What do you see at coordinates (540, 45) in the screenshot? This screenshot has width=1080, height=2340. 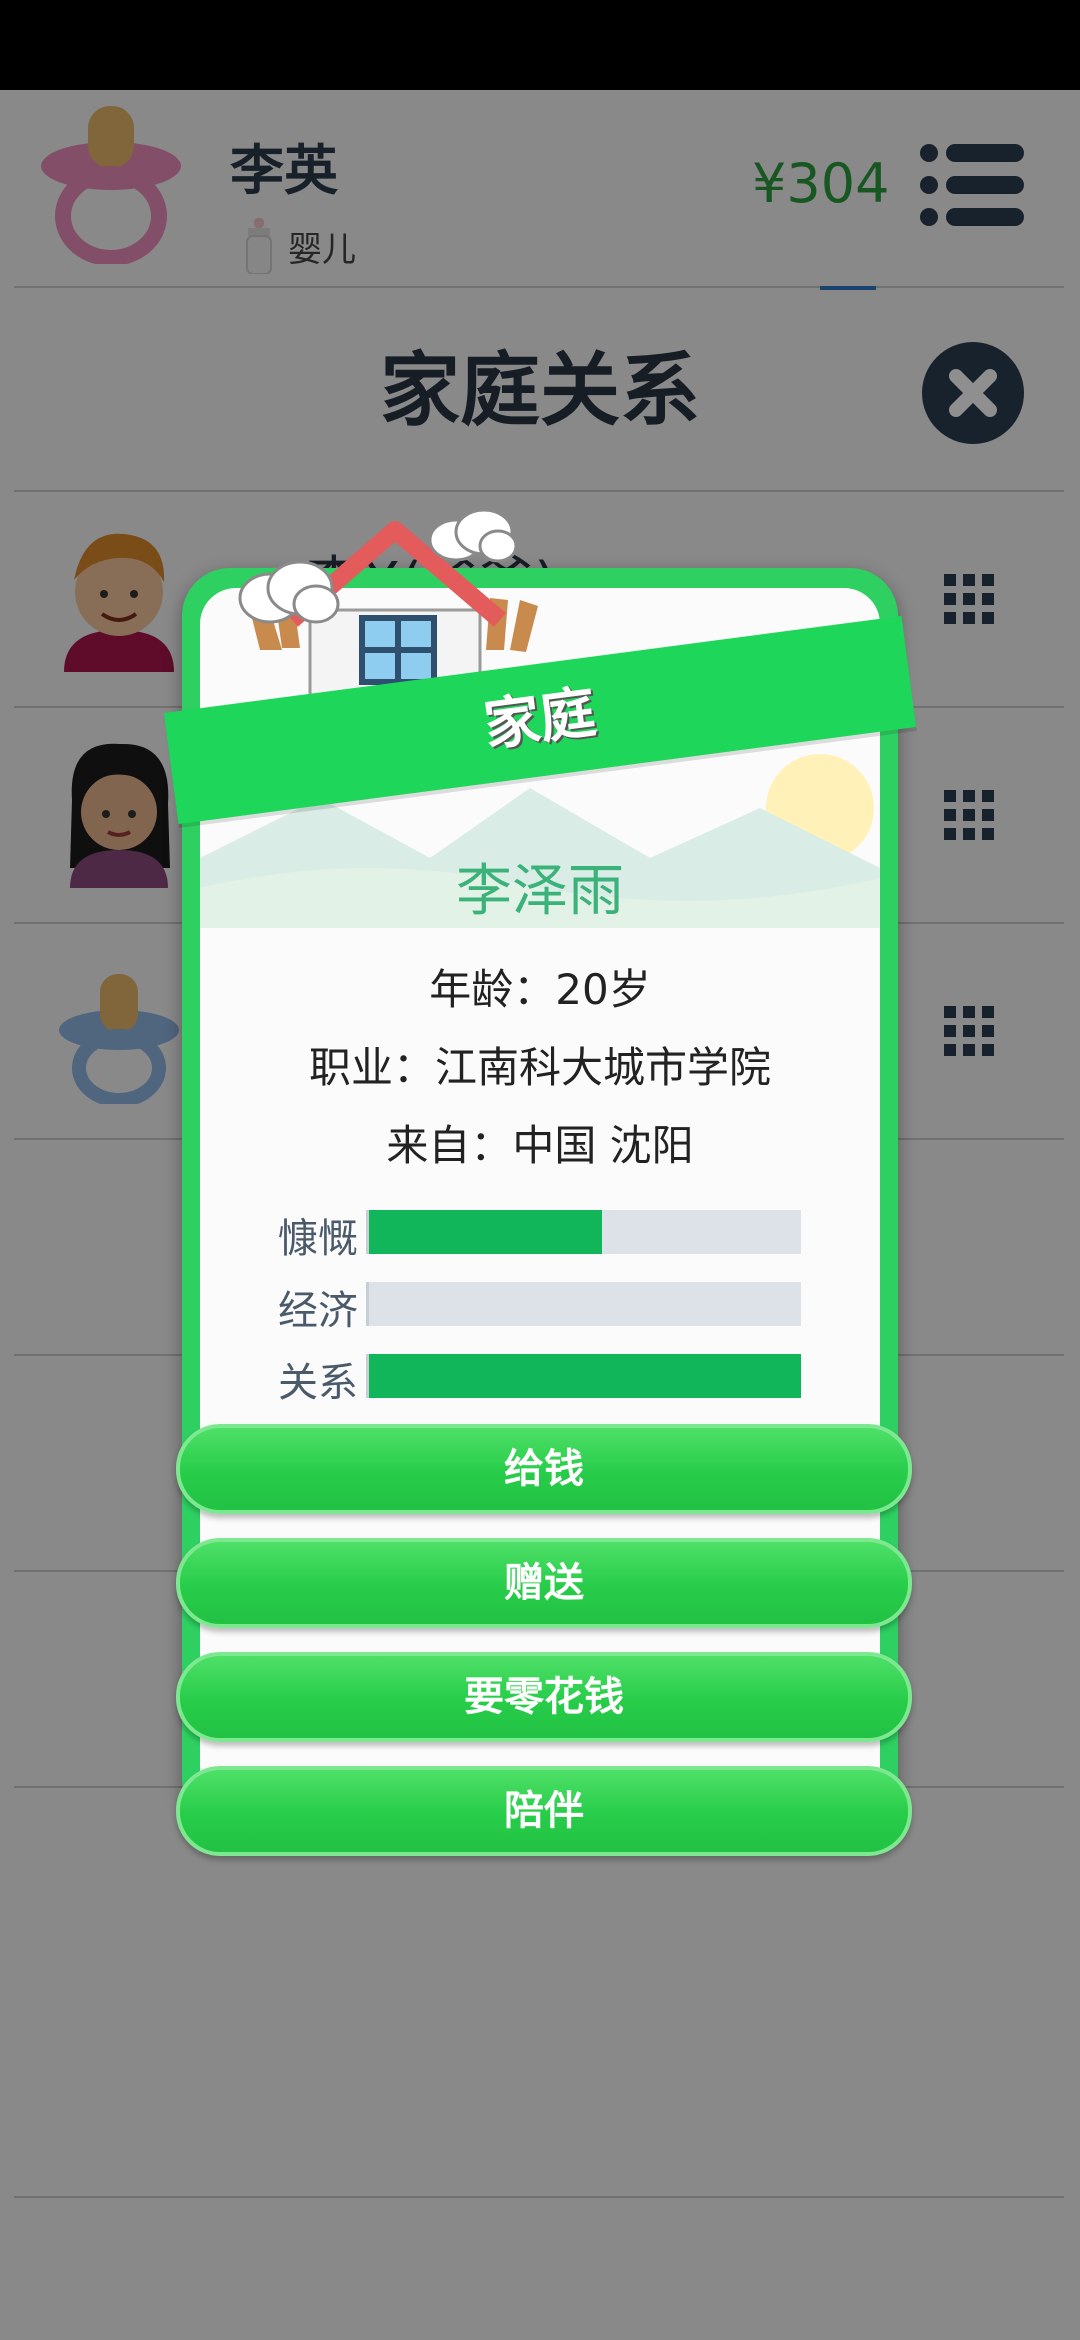 I see `status-bar` at bounding box center [540, 45].